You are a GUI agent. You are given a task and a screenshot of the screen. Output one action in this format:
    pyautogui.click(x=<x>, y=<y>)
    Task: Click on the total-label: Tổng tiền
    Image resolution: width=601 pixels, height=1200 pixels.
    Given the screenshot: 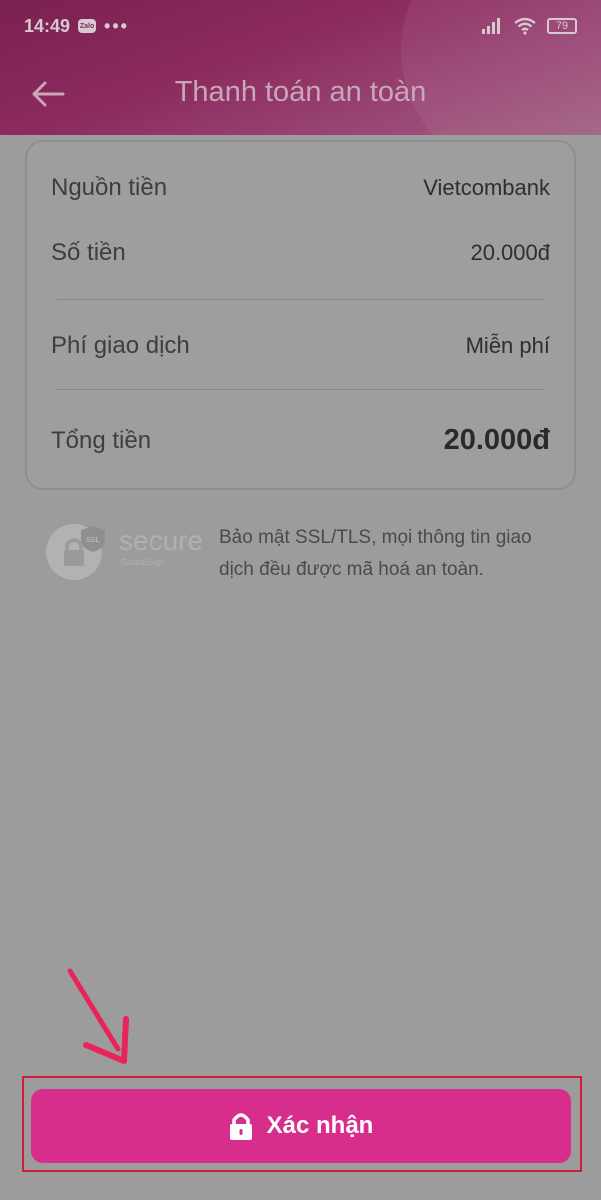 What is the action you would take?
    pyautogui.click(x=101, y=440)
    